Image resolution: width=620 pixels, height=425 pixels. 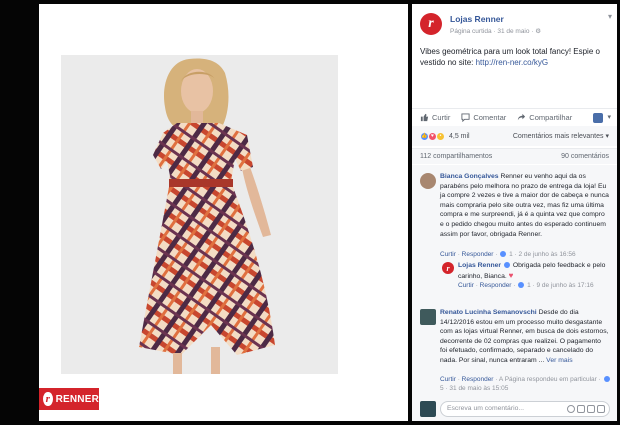 What do you see at coordinates (601, 409) in the screenshot?
I see `sticker-icon` at bounding box center [601, 409].